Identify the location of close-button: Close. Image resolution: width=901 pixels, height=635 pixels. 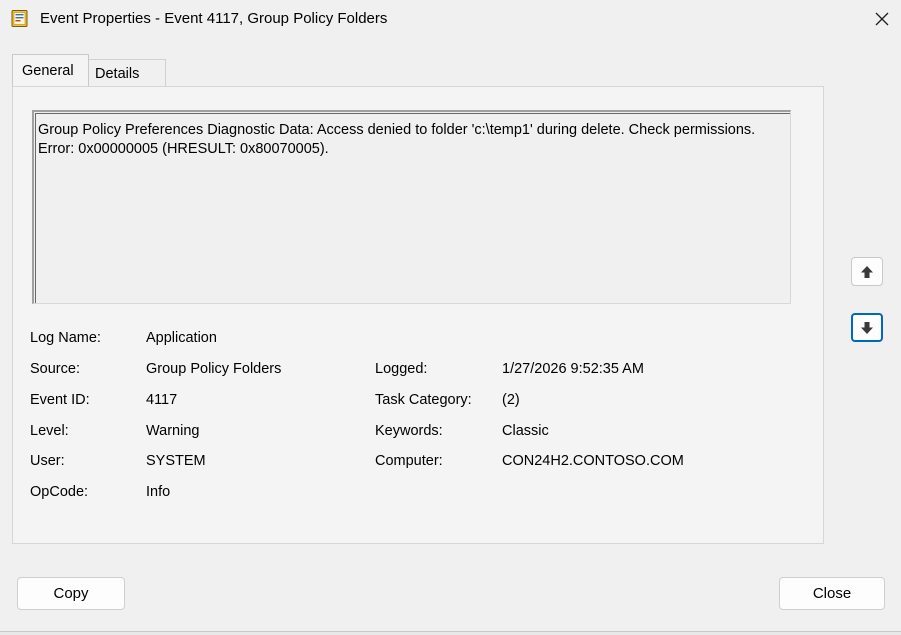
(832, 593).